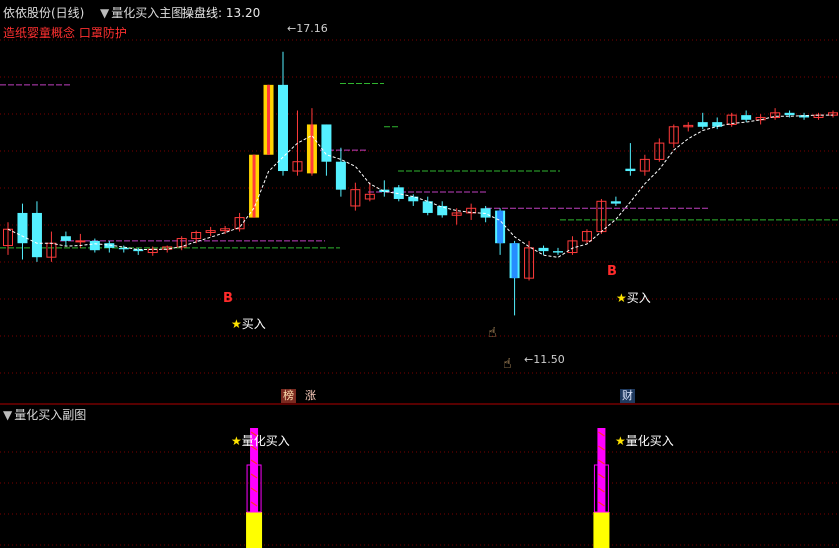 This screenshot has width=839, height=548. Describe the element at coordinates (243, 13) in the screenshot. I see `line-value: 13.20` at that location.